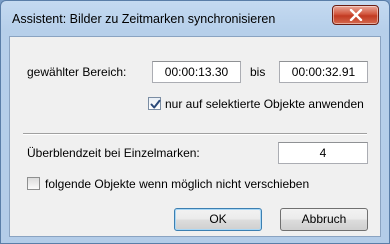 The height and width of the screenshot is (244, 390). Describe the element at coordinates (77, 72) in the screenshot. I see `range-label: gewählter Bereich:` at that location.